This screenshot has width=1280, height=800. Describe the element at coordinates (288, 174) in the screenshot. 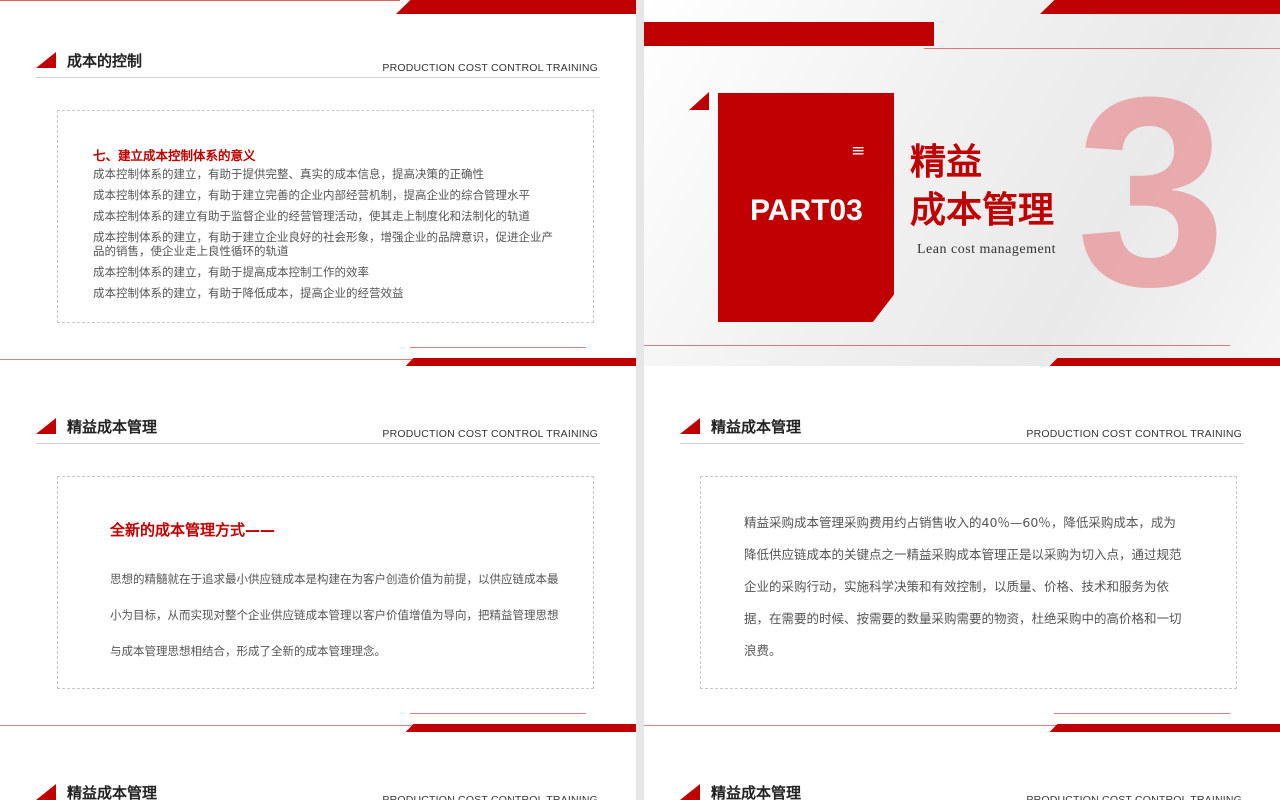

I see `list-item: 成本控制体系的建立，有助于提供完整、真实的成本信息，提高决策的正确性` at that location.